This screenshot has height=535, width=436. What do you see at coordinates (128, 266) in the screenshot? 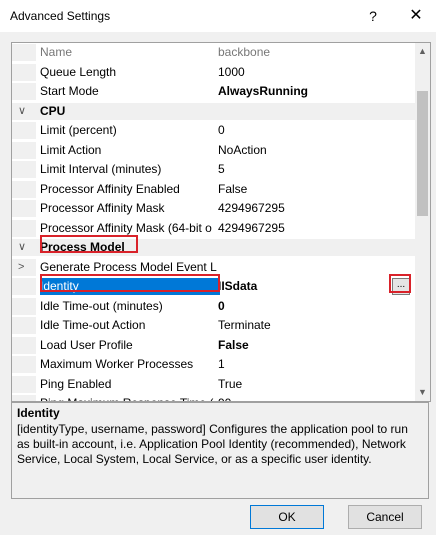
I see `property-name: Generate Process Model Event L` at bounding box center [128, 266].